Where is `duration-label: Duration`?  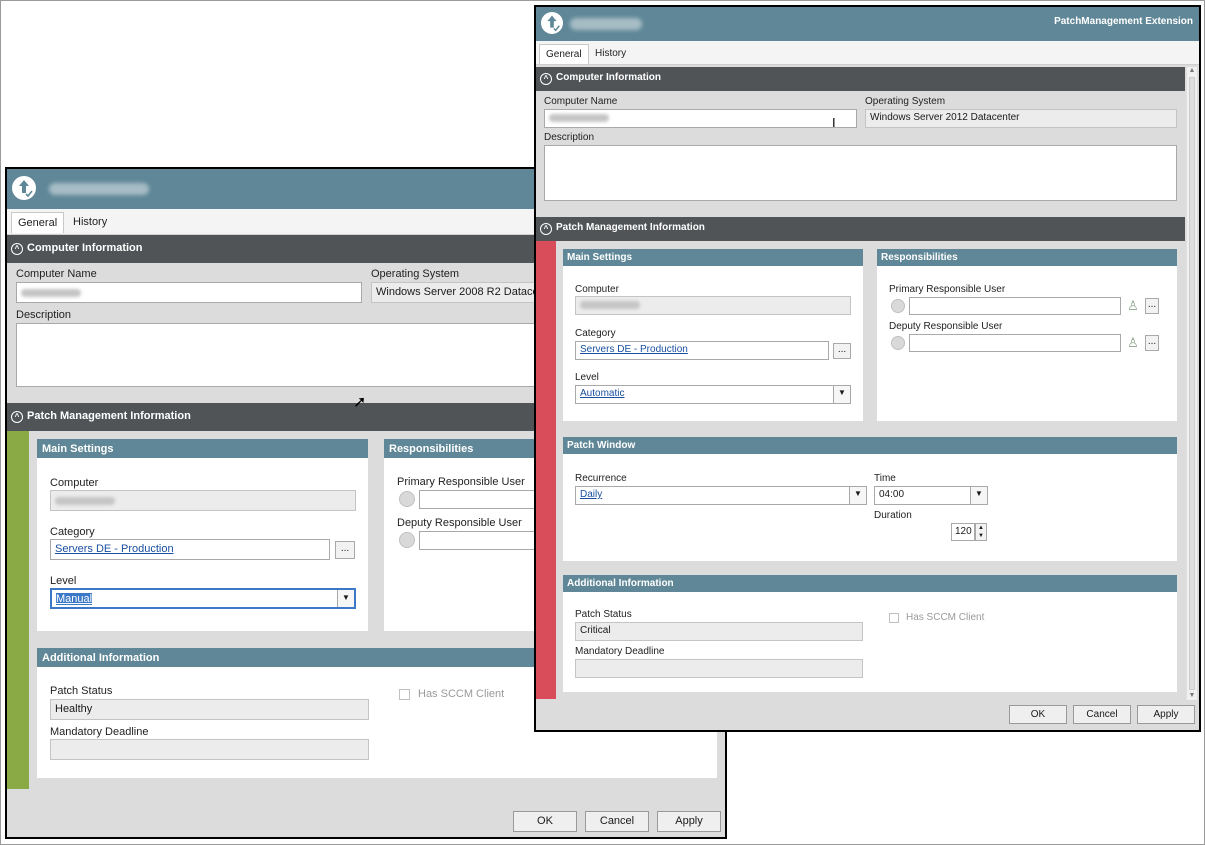 duration-label: Duration is located at coordinates (893, 515).